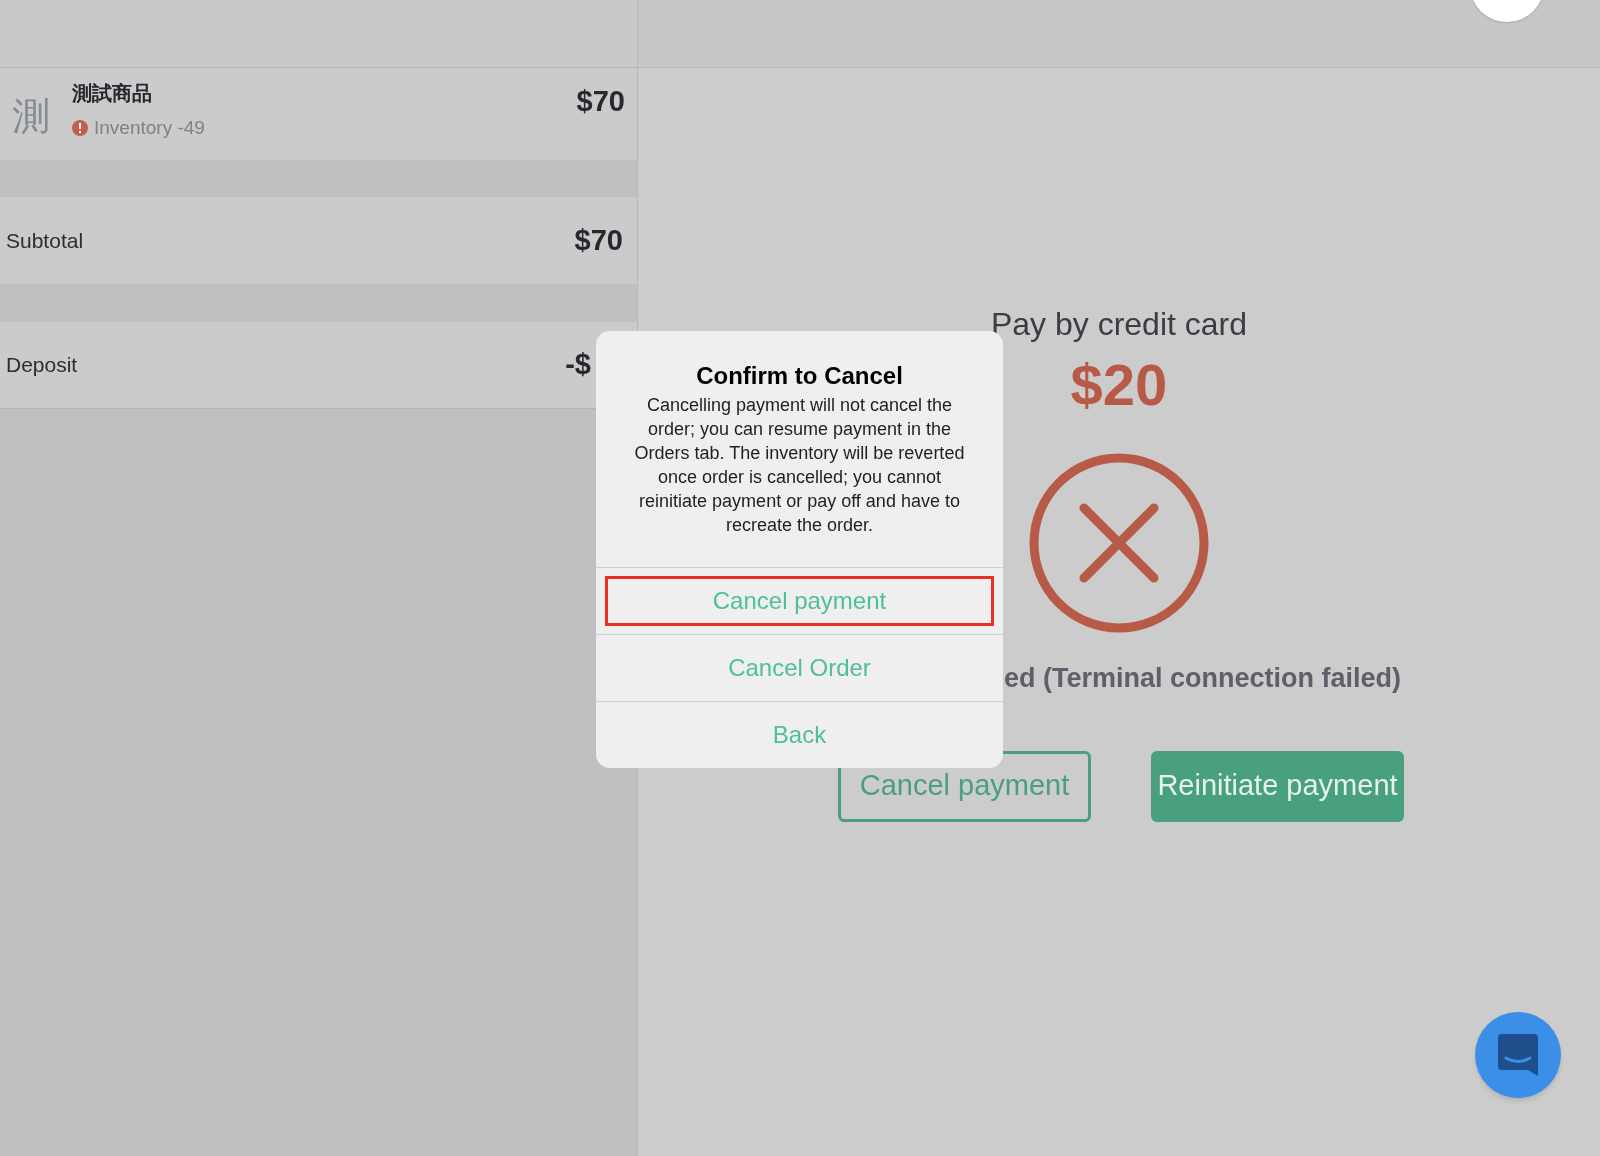 This screenshot has width=1600, height=1156. Describe the element at coordinates (799, 465) in the screenshot. I see `dialog-message: Cancelling payment will not cancel the order; you can resume payment in the Orders tab. The inventory will be reverted once order is cancelled; you cannot reinitiate payment or pay off and have to recreate the order.` at that location.